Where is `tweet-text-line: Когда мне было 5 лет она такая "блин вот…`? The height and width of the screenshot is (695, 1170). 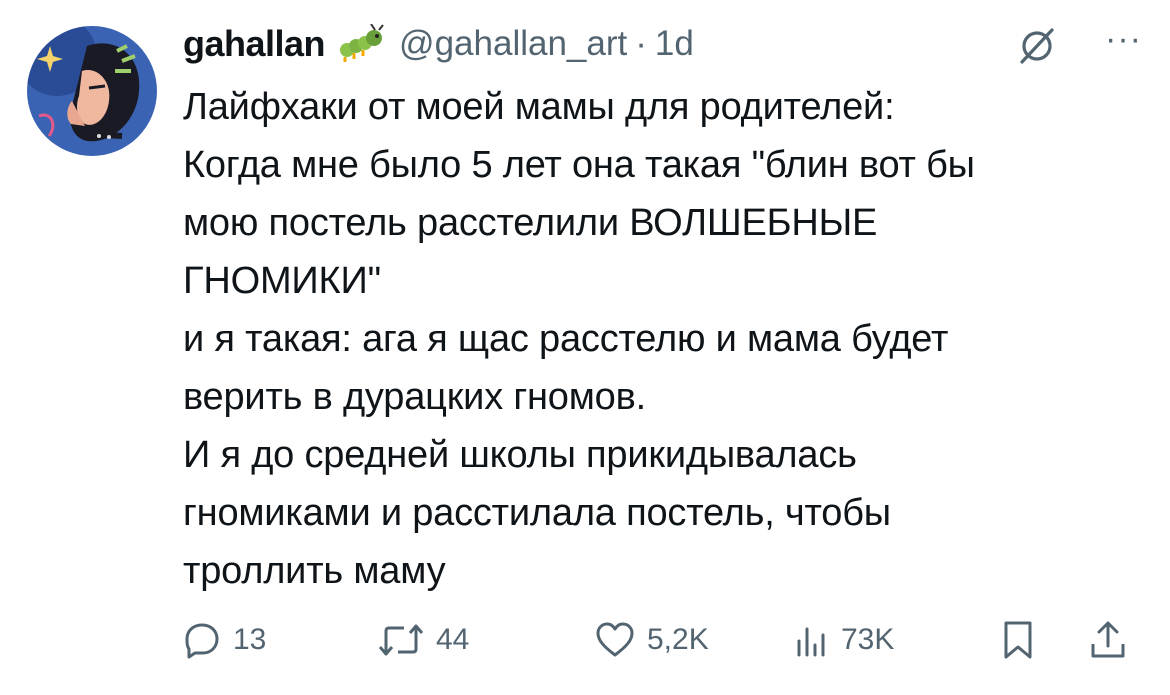
tweet-text-line: Когда мне было 5 лет она такая "блин вот… is located at coordinates (579, 165).